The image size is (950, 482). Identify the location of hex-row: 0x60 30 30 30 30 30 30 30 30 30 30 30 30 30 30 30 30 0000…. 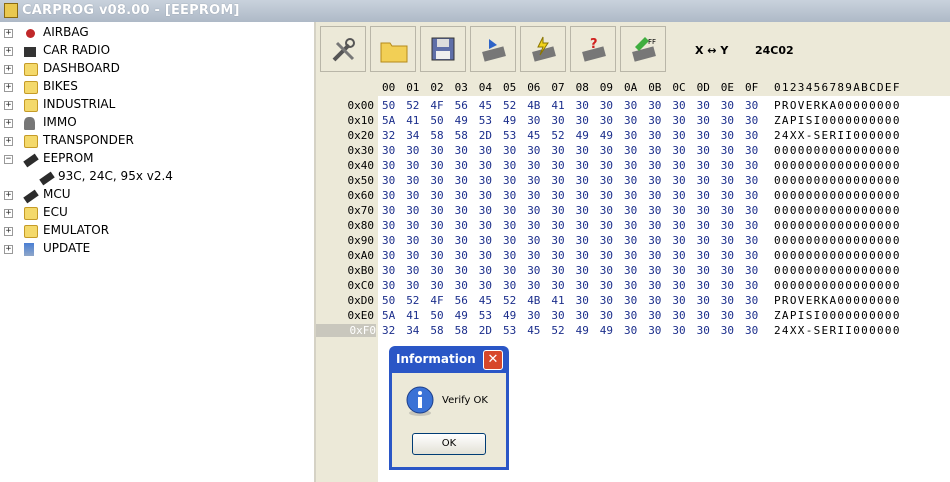
(633, 196).